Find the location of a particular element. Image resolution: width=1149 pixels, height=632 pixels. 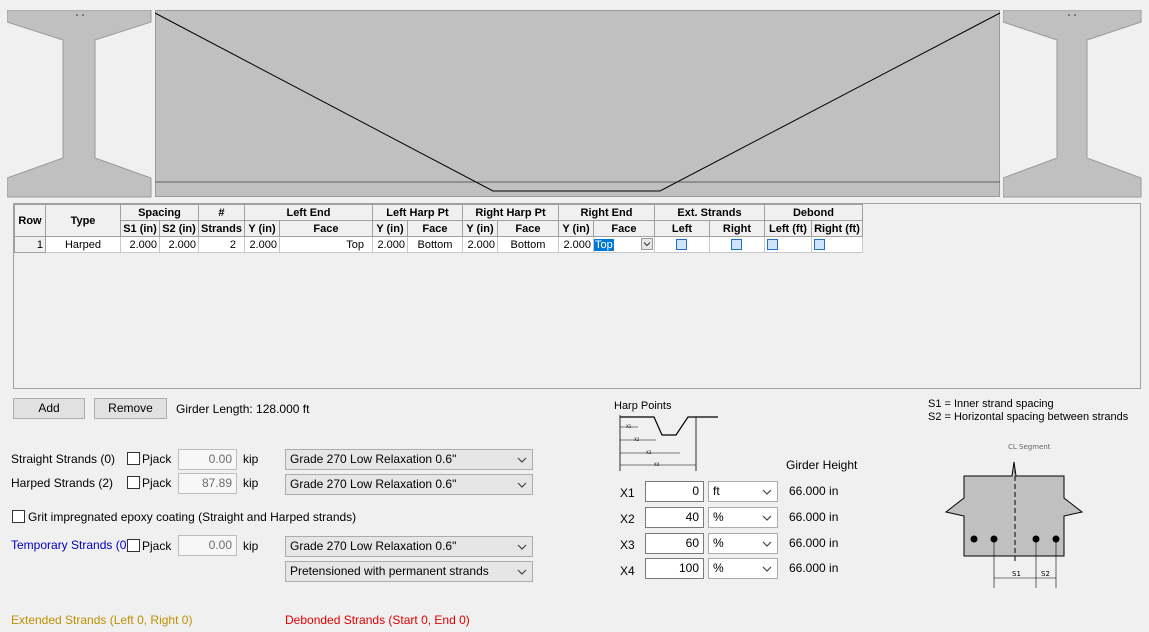

sketch-x2-label: X2 is located at coordinates (637, 439).